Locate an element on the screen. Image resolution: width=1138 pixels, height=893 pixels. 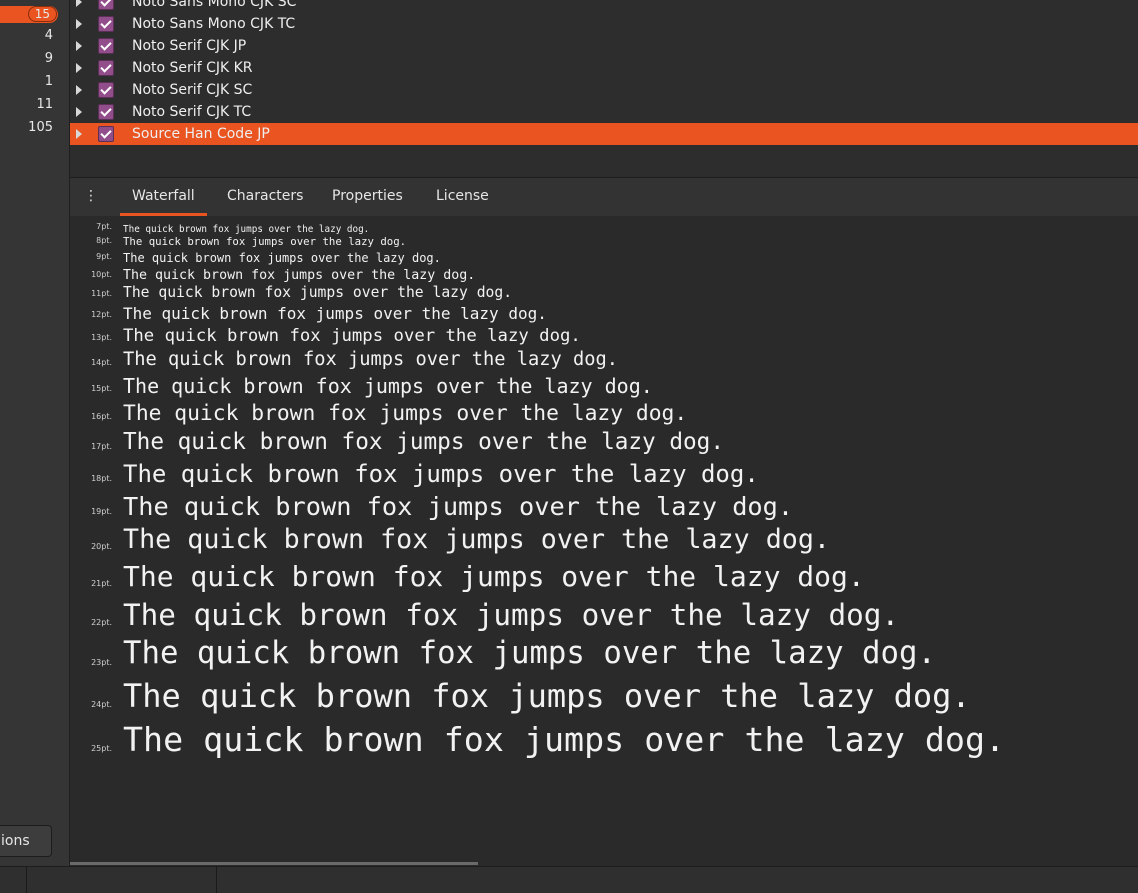
font-name: Noto Sans Mono CJK TC is located at coordinates (214, 24).